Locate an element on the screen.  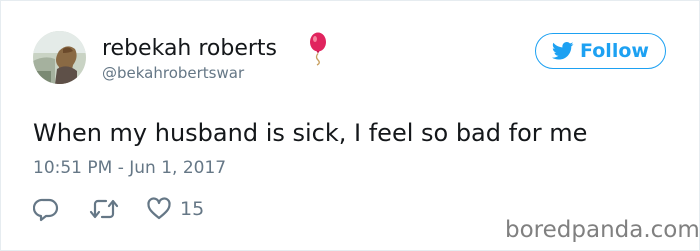
like-button: 15 is located at coordinates (175, 209).